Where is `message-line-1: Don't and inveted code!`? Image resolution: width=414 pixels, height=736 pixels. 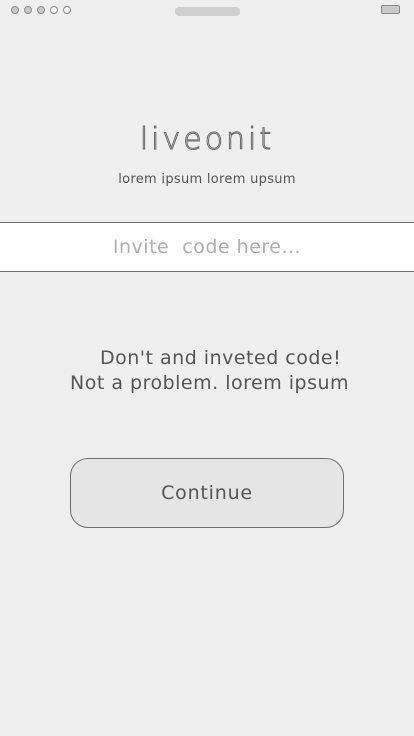 message-line-1: Don't and inveted code! is located at coordinates (221, 358).